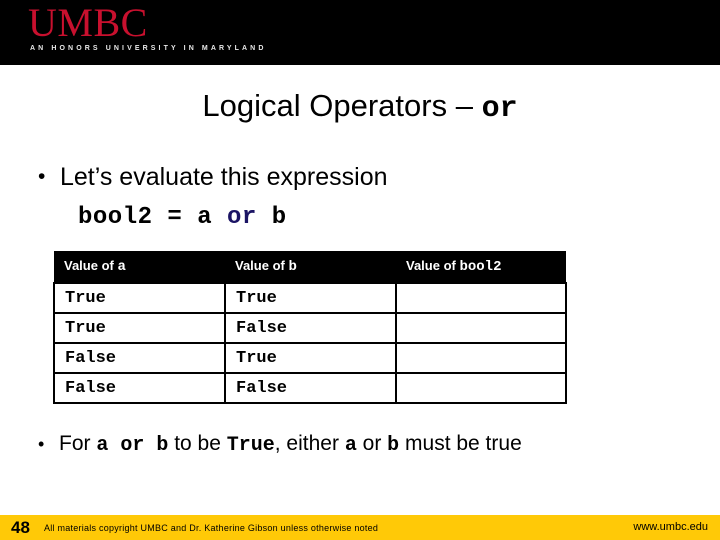 This screenshot has height=540, width=720. What do you see at coordinates (271, 217) in the screenshot?
I see `code-expression-post: b` at bounding box center [271, 217].